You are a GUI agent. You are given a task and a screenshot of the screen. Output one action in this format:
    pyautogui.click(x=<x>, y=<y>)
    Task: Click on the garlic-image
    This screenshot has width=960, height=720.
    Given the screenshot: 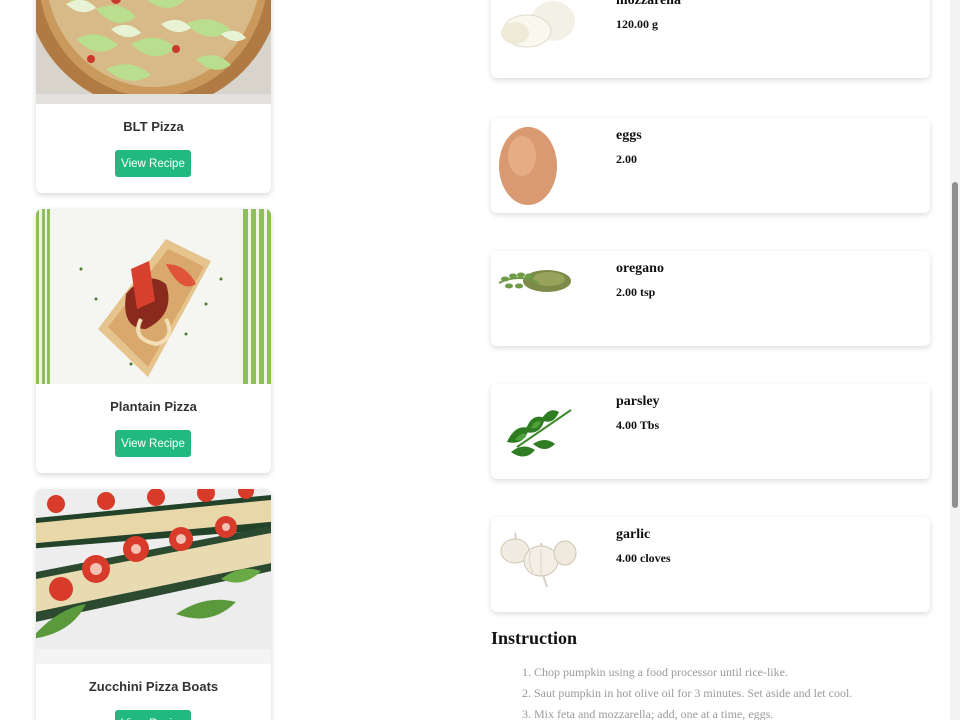 What is the action you would take?
    pyautogui.click(x=539, y=565)
    